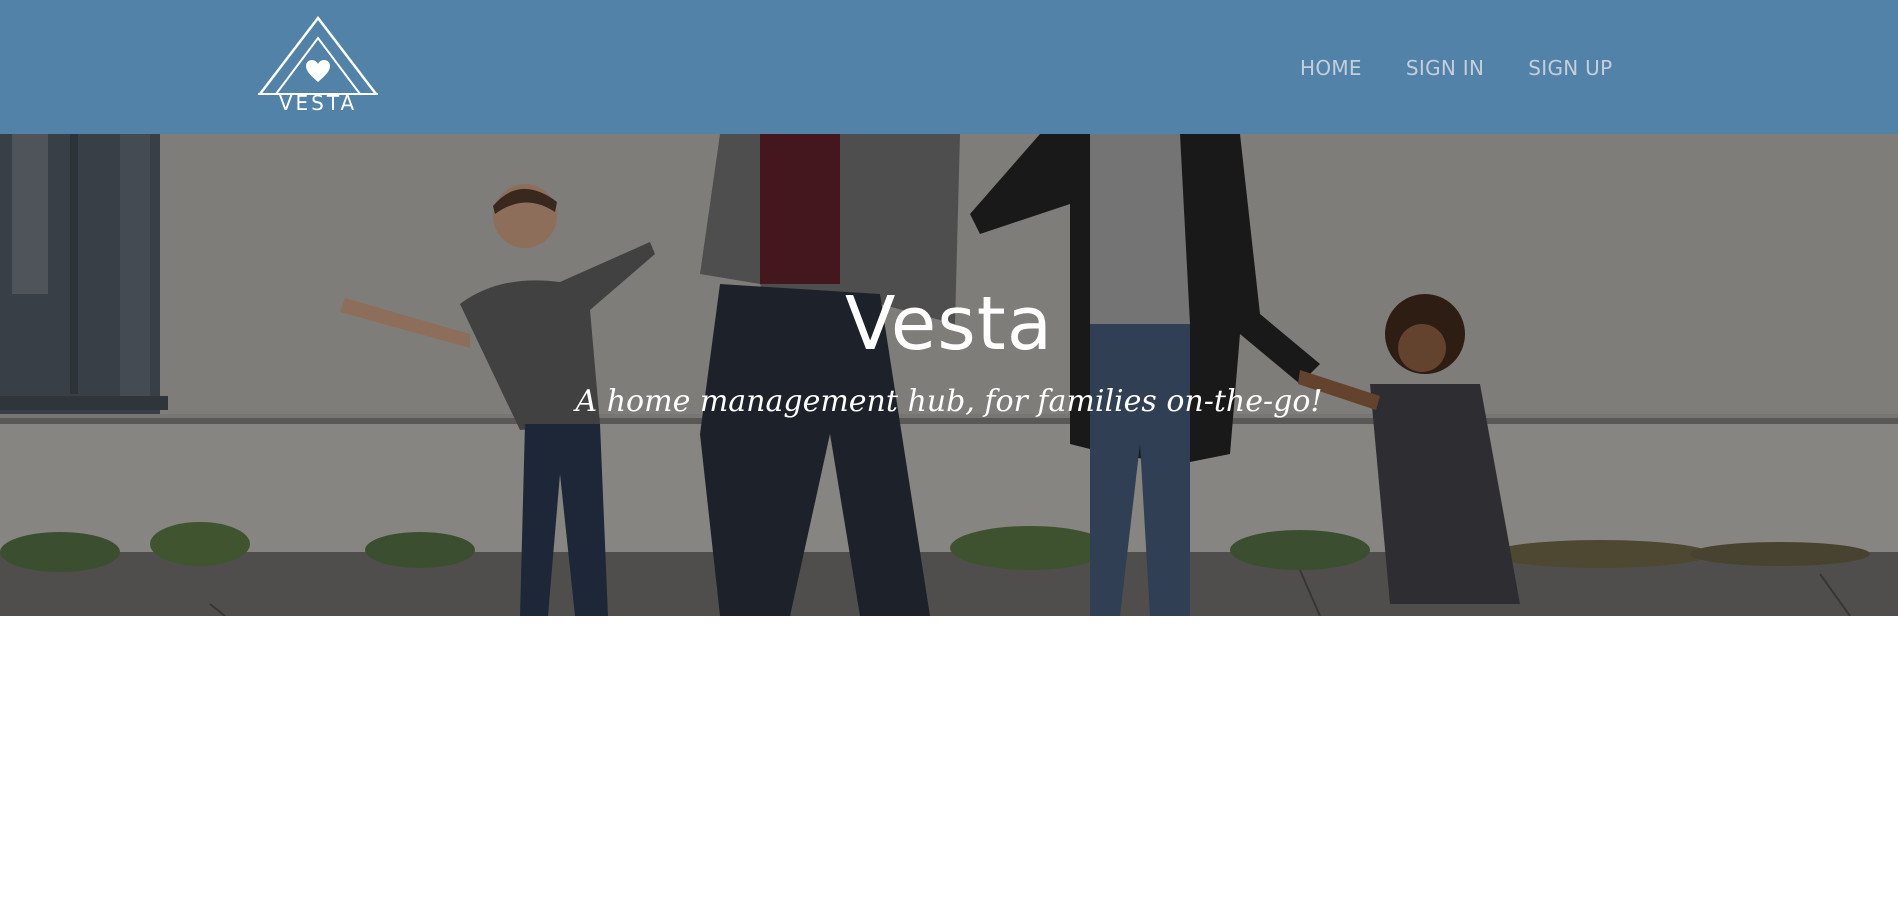 The height and width of the screenshot is (900, 1898). I want to click on nav-home-link: HOME, so click(1331, 68).